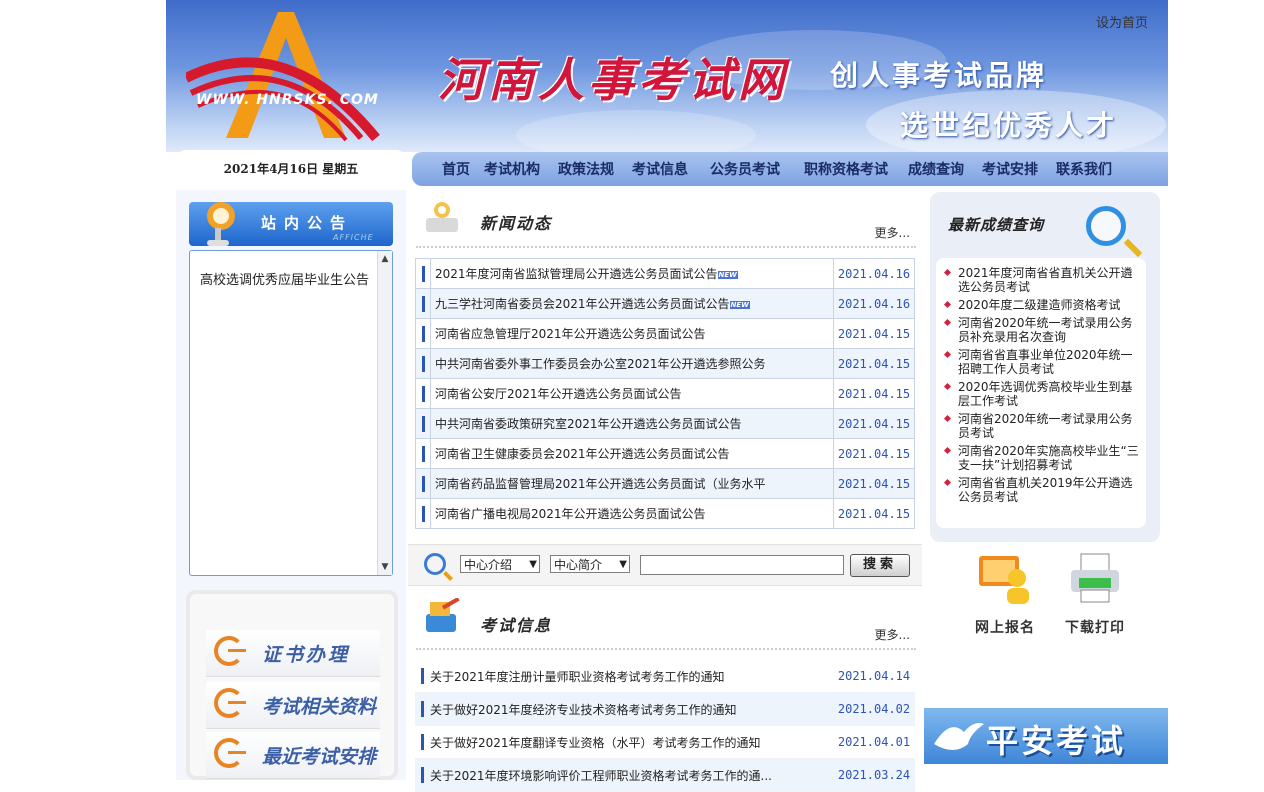  Describe the element at coordinates (996, 225) in the screenshot. I see `score-query-title: 最新成绩查询` at that location.